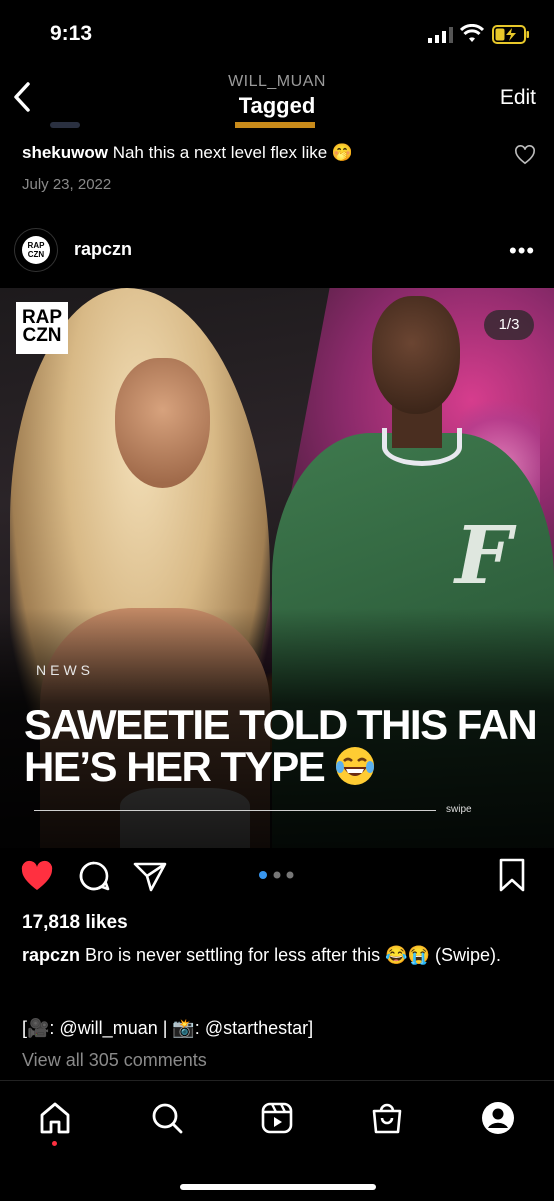 The image size is (554, 1201). Describe the element at coordinates (277, 81) in the screenshot. I see `header-account: WILL_MUAN` at that location.